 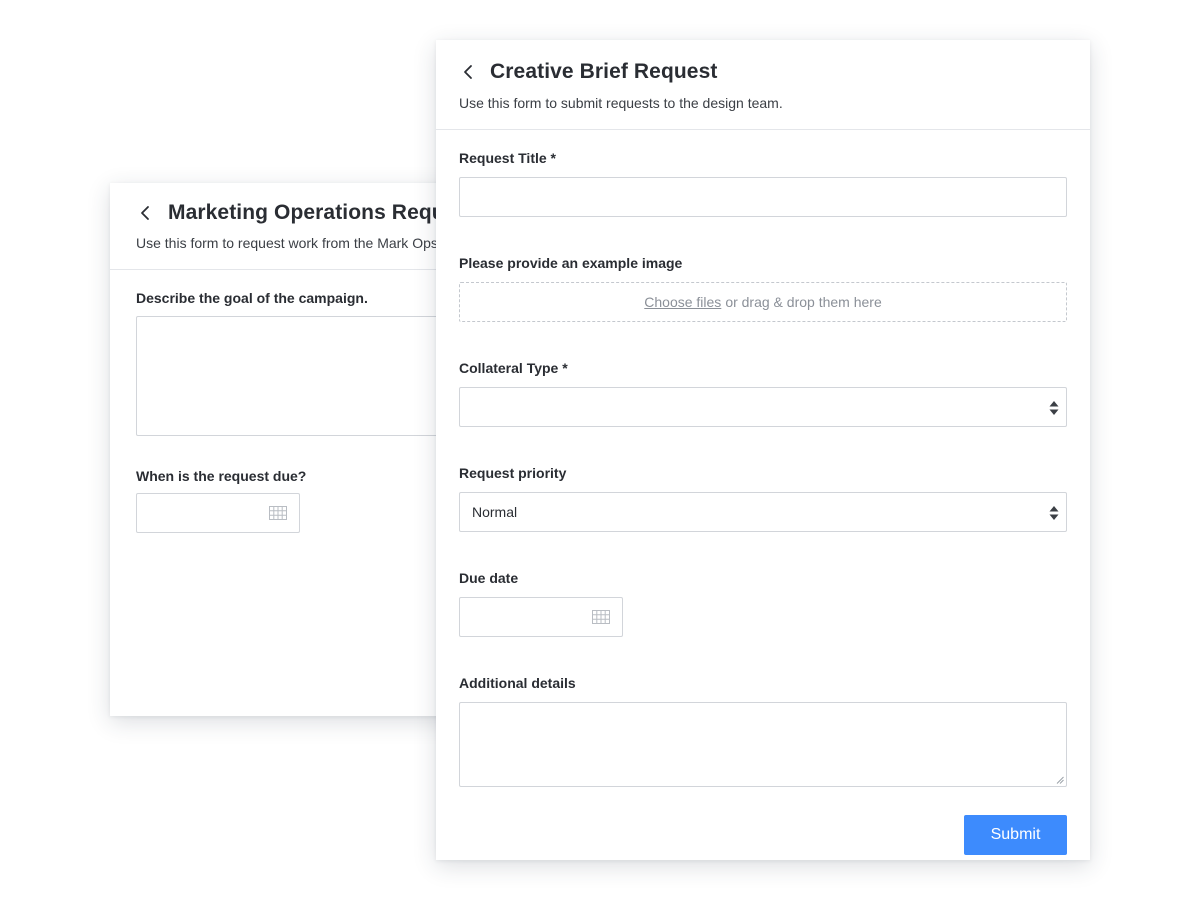 I want to click on request-priority-label: Request priority, so click(x=513, y=473).